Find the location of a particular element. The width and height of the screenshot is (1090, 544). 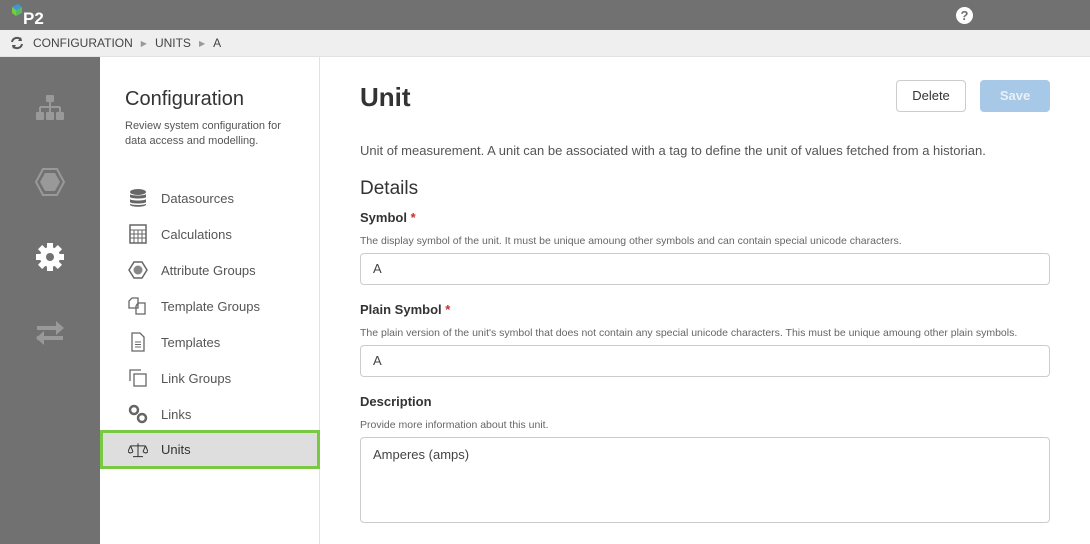

nav-item-template-groups: Template Groups is located at coordinates (210, 306).